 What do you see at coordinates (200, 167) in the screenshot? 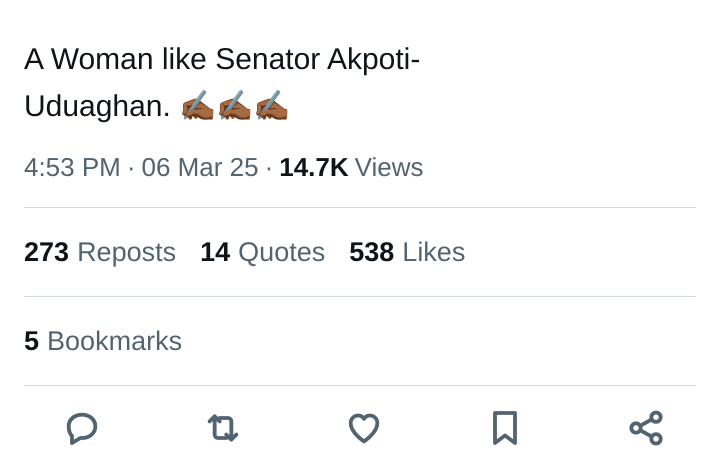
I see `post-date: 06 Mar 25` at bounding box center [200, 167].